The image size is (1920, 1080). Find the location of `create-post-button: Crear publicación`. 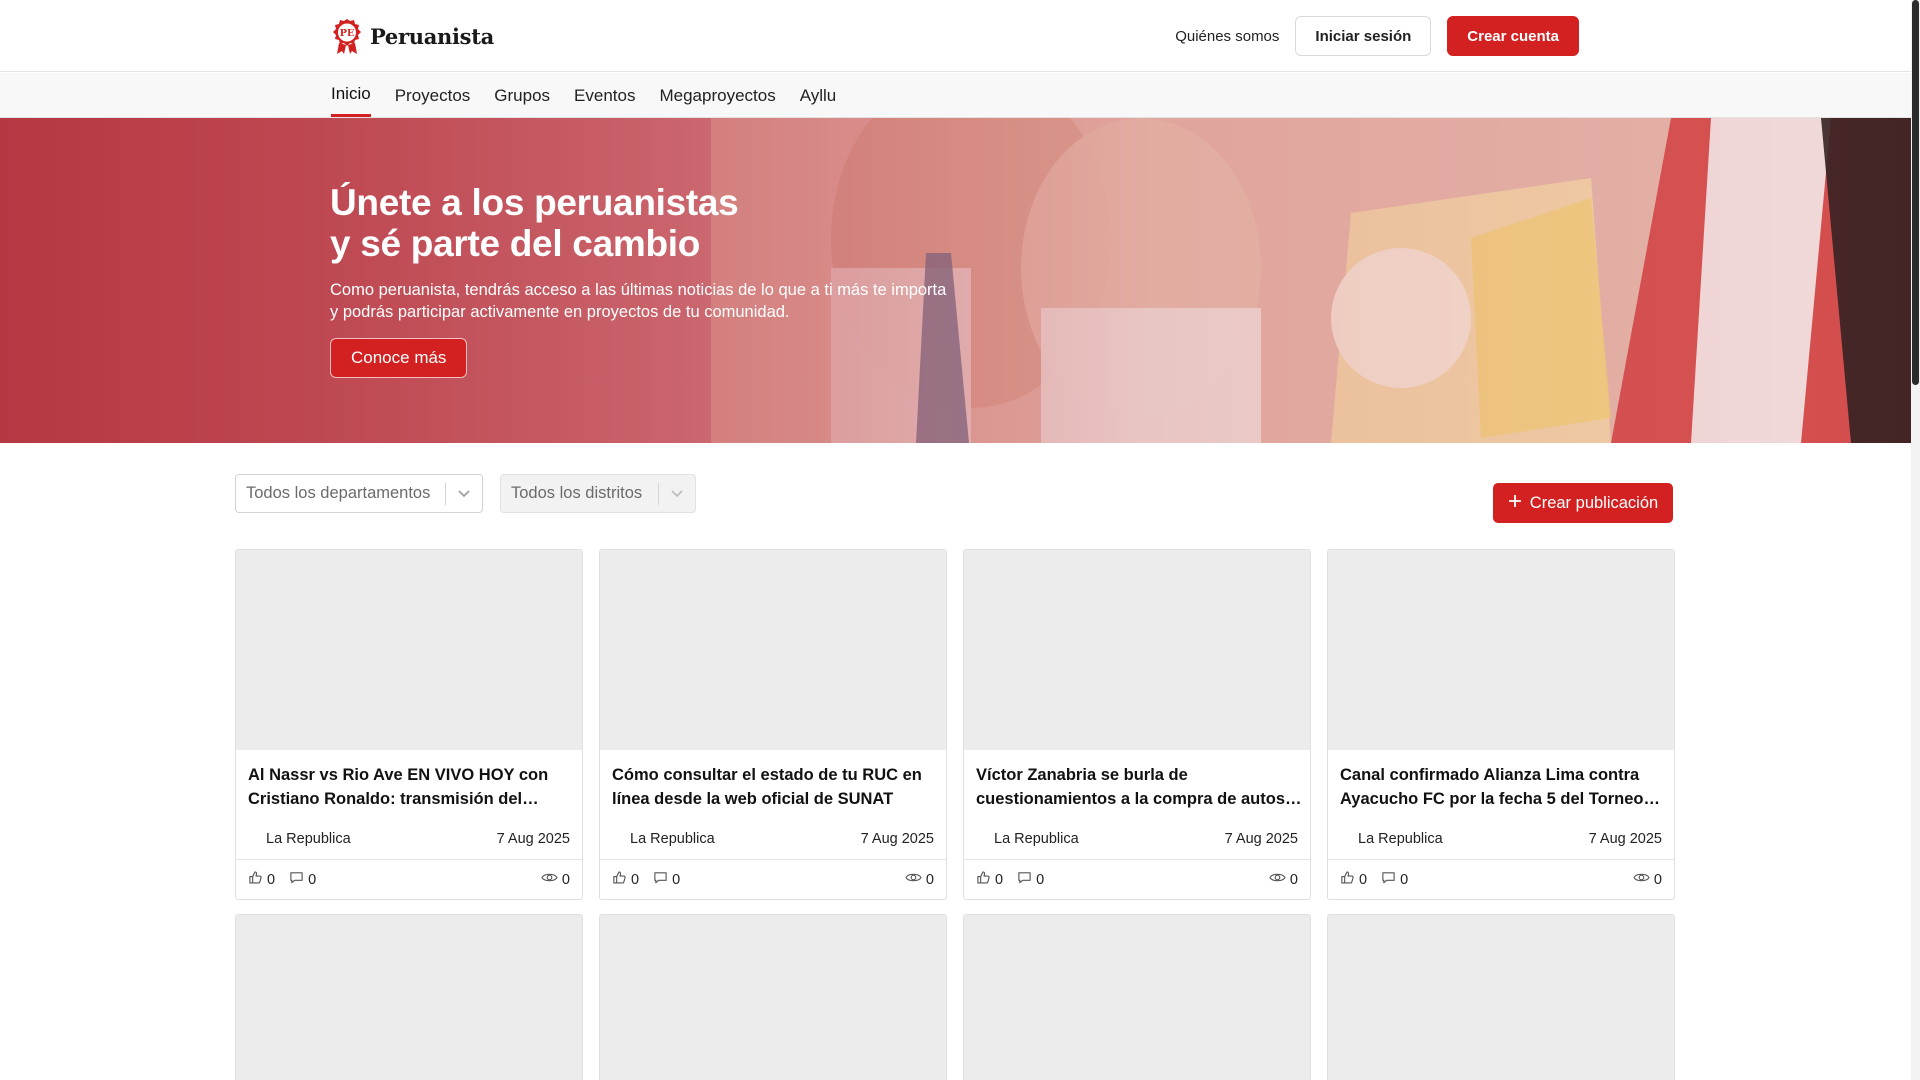

create-post-button: Crear publicación is located at coordinates (1583, 503).